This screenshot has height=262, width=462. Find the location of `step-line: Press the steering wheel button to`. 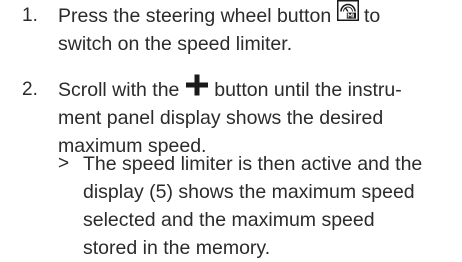

step-line: Press the steering wheel button to is located at coordinates (255, 15).